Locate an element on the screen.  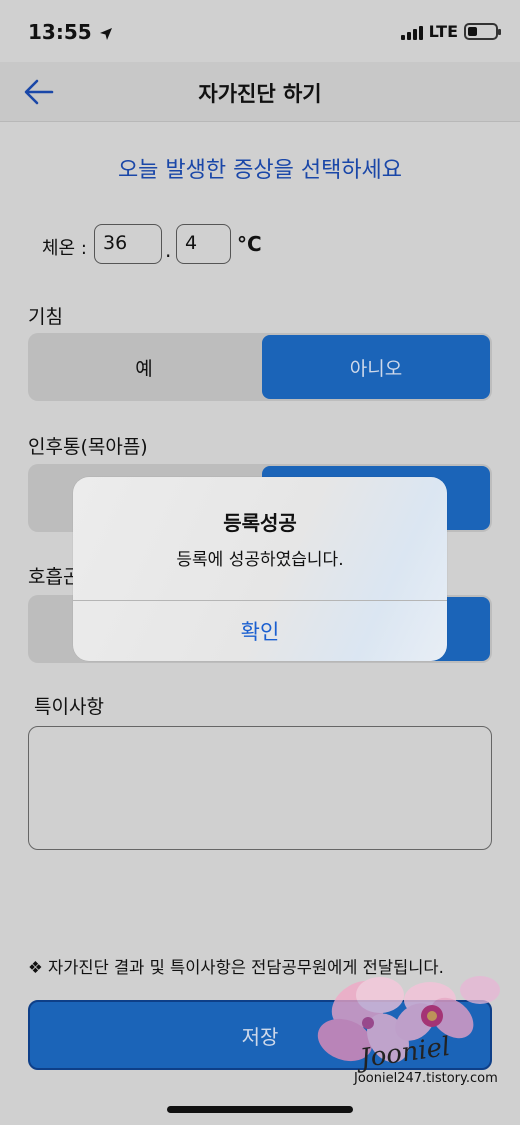
alert-confirm-button: 확인 is located at coordinates (260, 631).